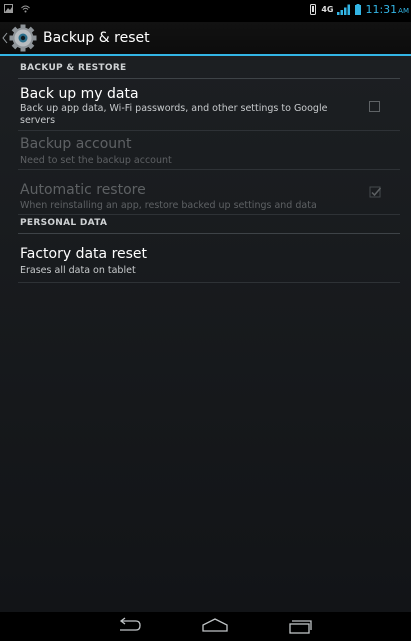 The width and height of the screenshot is (411, 641). What do you see at coordinates (78, 270) in the screenshot?
I see `pref-summary: Erases all data on tablet` at bounding box center [78, 270].